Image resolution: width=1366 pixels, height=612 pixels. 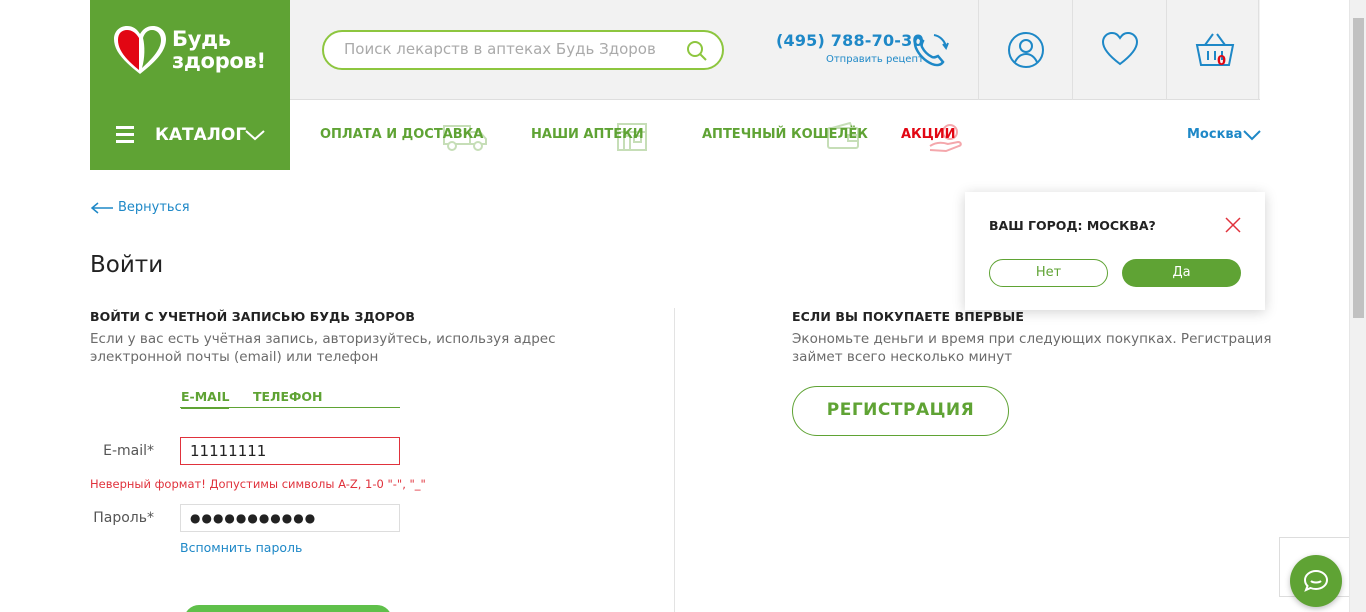 What do you see at coordinates (587, 134) in the screenshot?
I see `nav-link-pharmacies: НАШИ АПТЕКИ` at bounding box center [587, 134].